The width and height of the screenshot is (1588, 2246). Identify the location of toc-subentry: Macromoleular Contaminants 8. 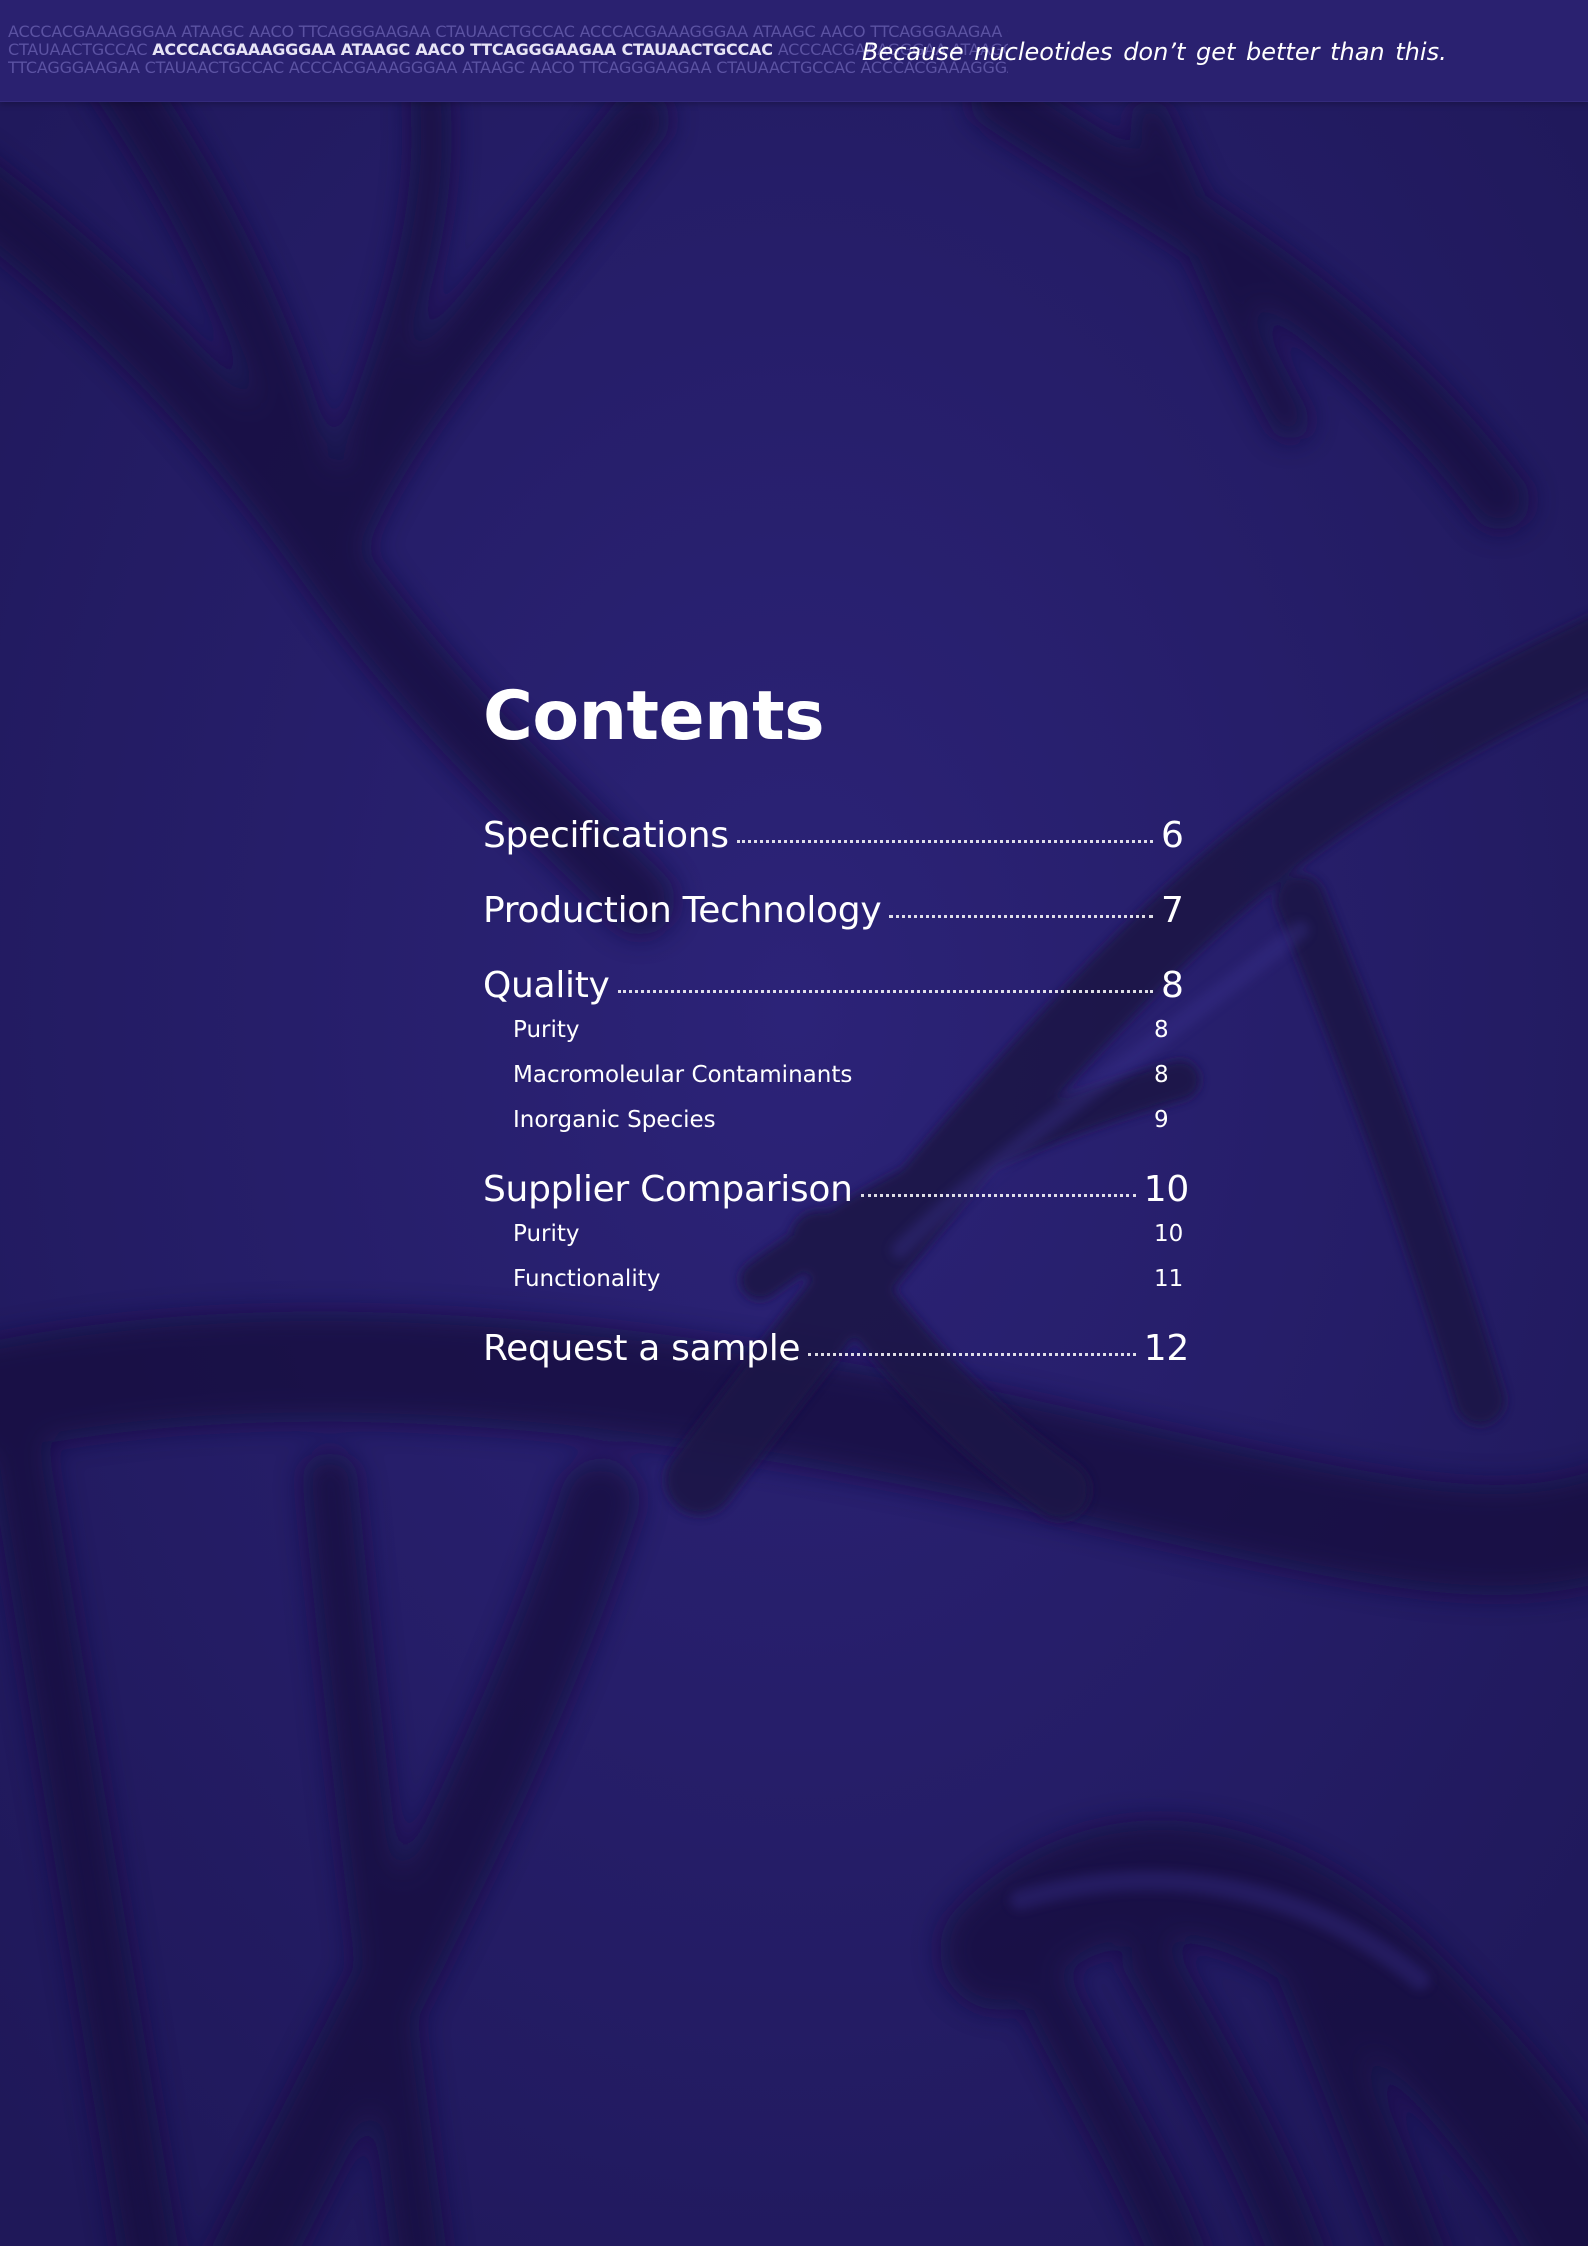
(843, 1075).